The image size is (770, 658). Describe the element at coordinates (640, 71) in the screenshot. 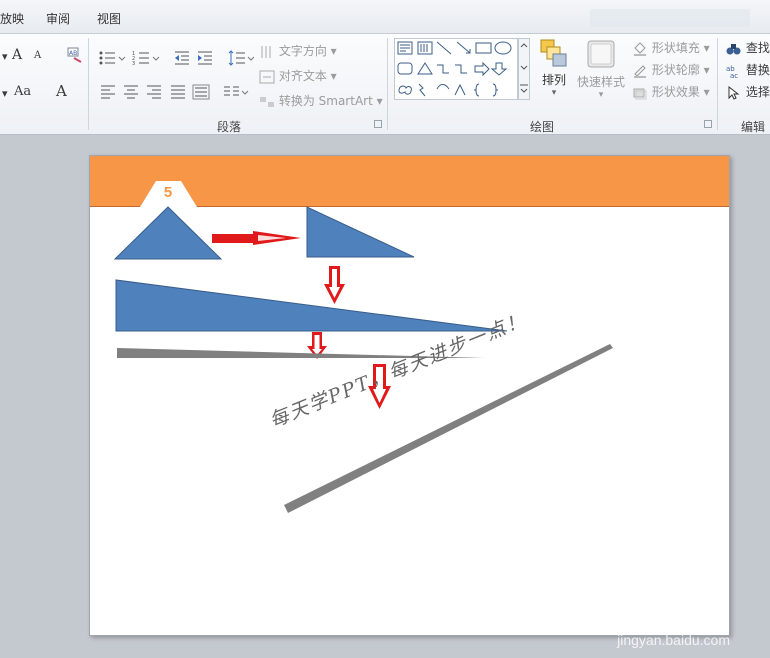

I see `pen-icon` at that location.